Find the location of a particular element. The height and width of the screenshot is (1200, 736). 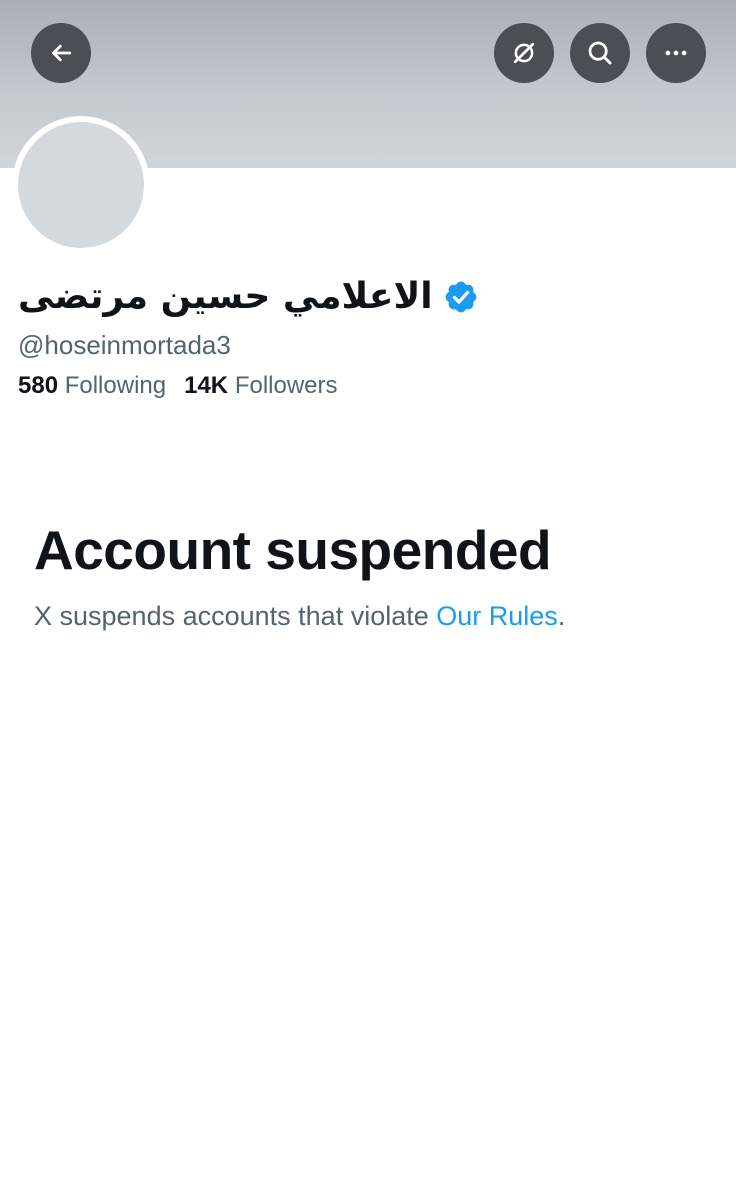

avatar-frame is located at coordinates (81, 185).